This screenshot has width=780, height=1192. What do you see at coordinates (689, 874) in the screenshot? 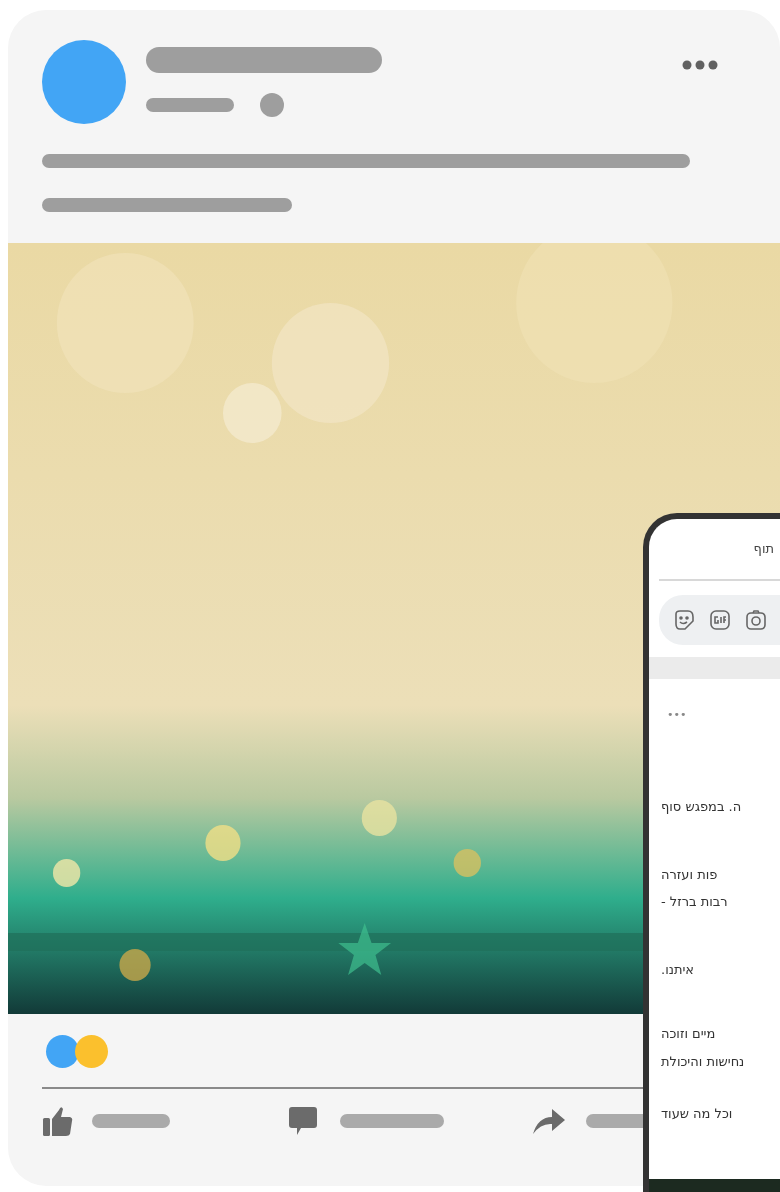
I see `comment-text-line: פות ועזרה` at bounding box center [689, 874].